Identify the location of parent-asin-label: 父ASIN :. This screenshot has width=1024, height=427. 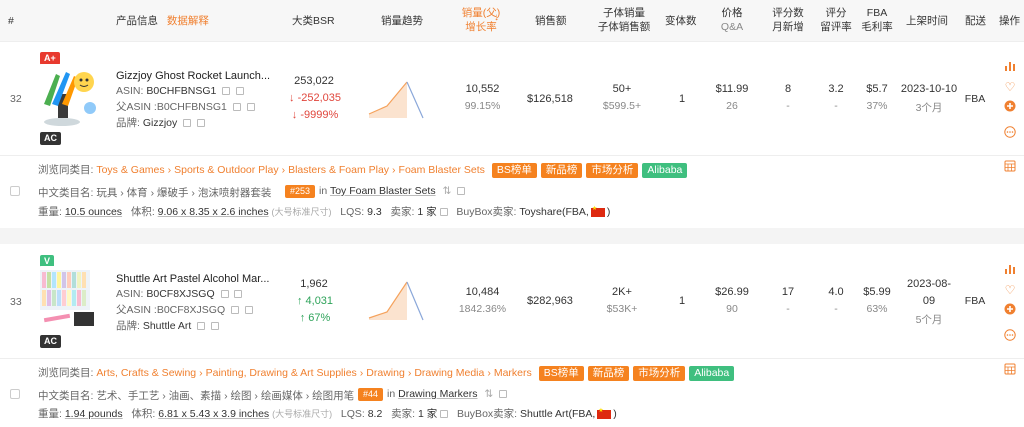
(136, 310).